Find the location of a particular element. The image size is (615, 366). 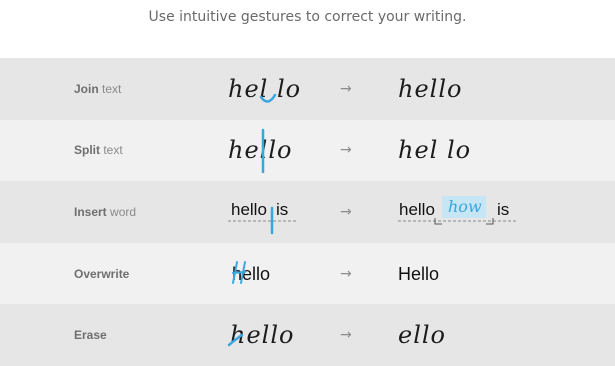

gesture-label: Erase is located at coordinates (90, 335).